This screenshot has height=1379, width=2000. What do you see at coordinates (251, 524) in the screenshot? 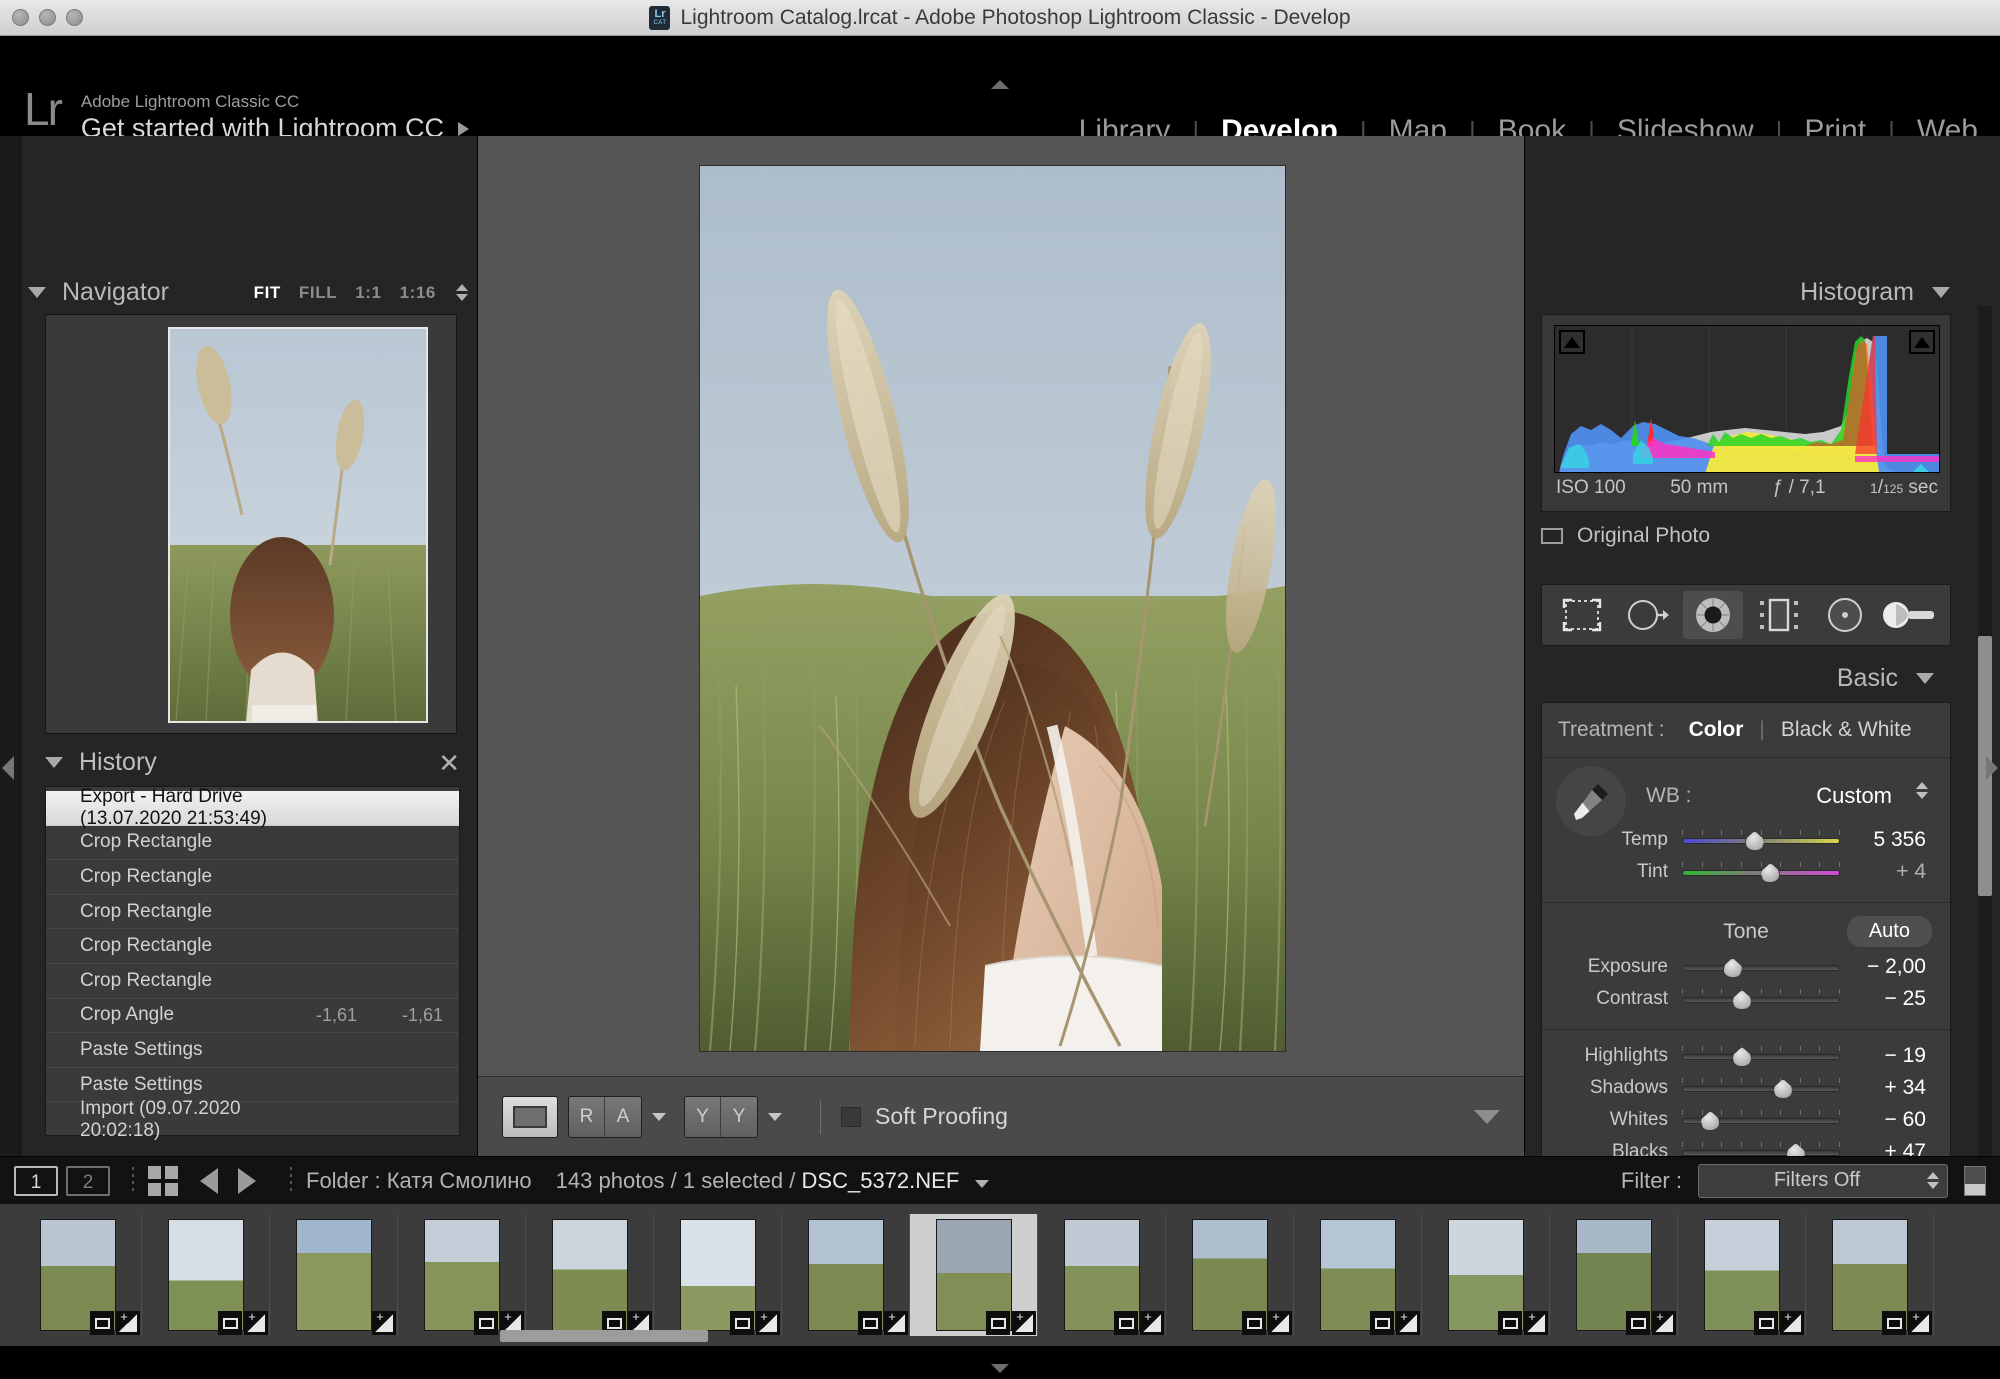
I see `navigator-preview` at bounding box center [251, 524].